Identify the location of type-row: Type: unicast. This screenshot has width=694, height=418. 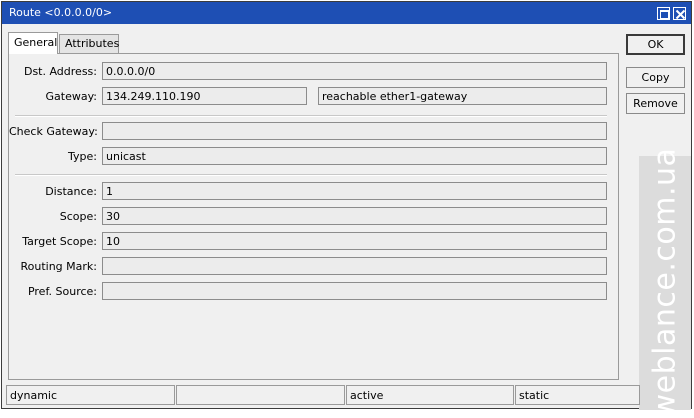
(313, 156).